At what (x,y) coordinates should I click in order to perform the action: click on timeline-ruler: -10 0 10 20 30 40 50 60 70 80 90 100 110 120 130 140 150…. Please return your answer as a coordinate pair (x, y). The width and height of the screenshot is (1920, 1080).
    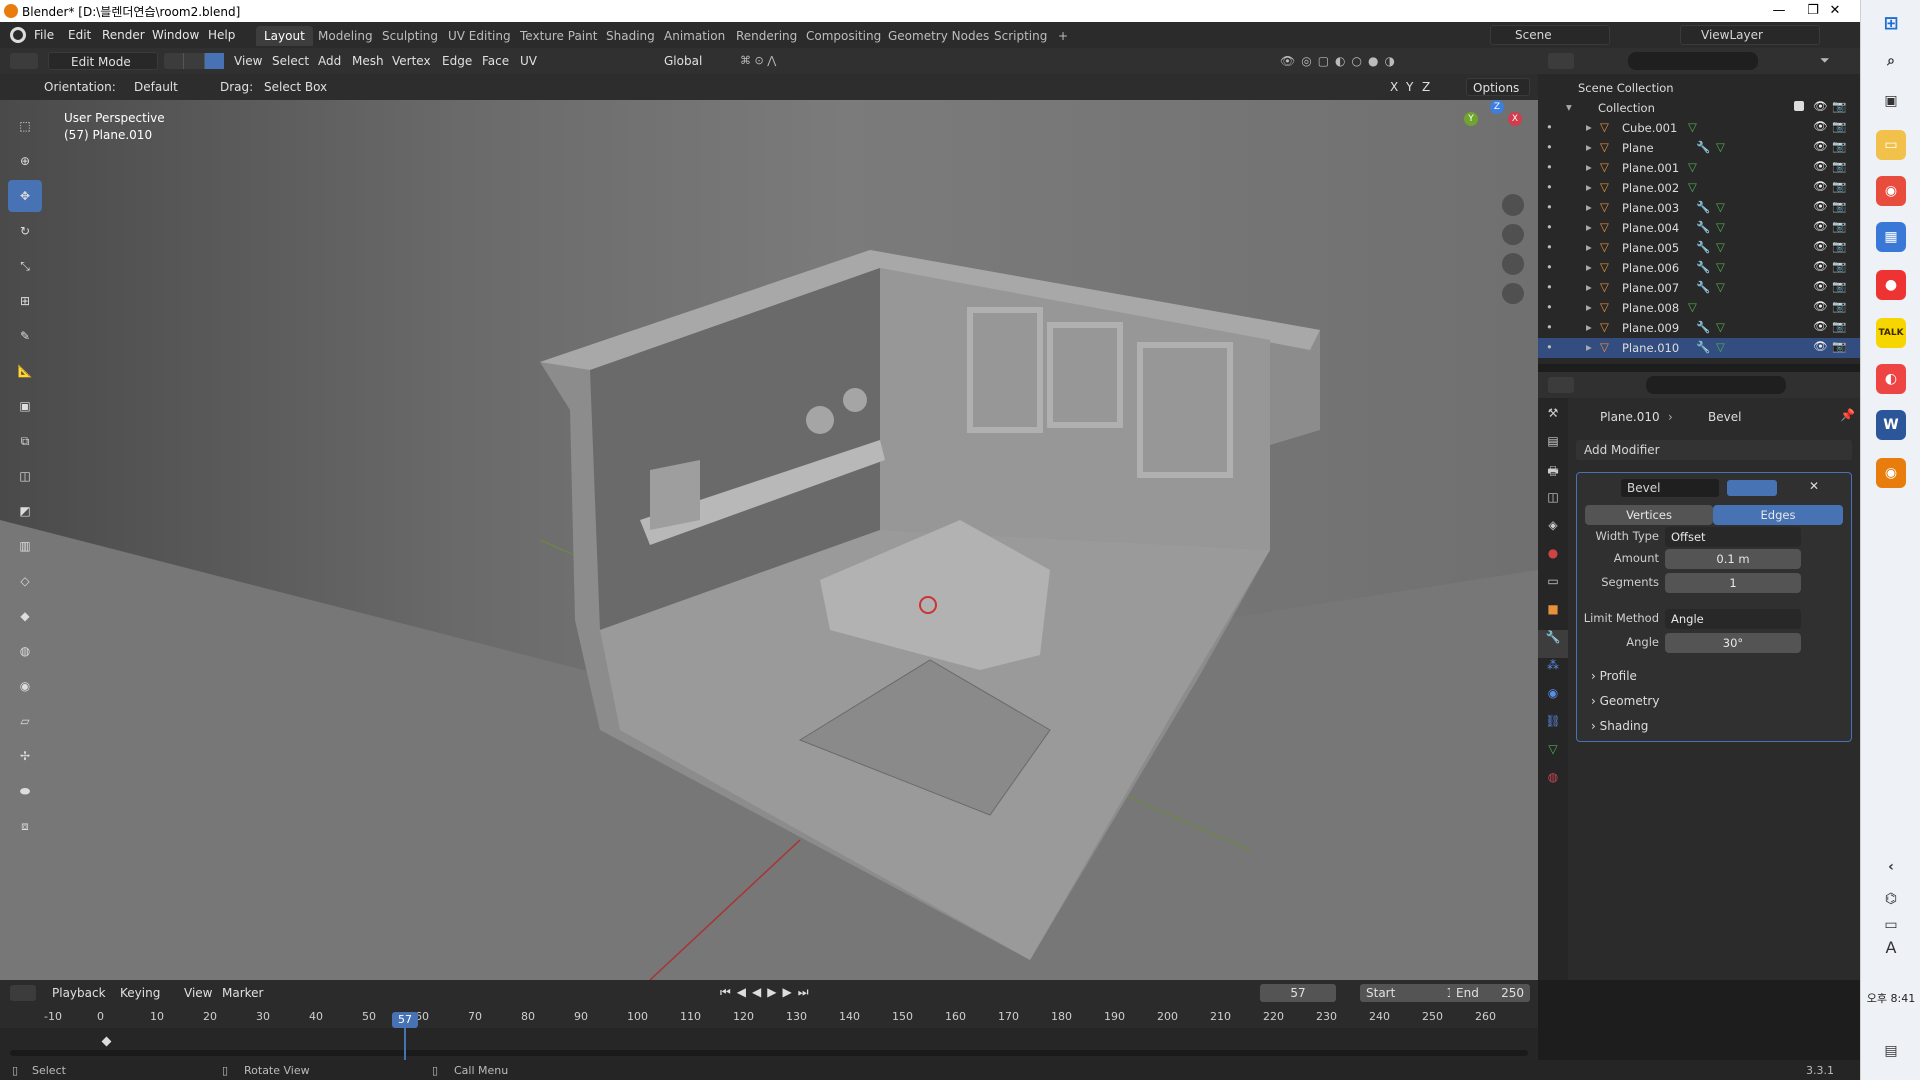
    Looking at the image, I should click on (769, 1017).